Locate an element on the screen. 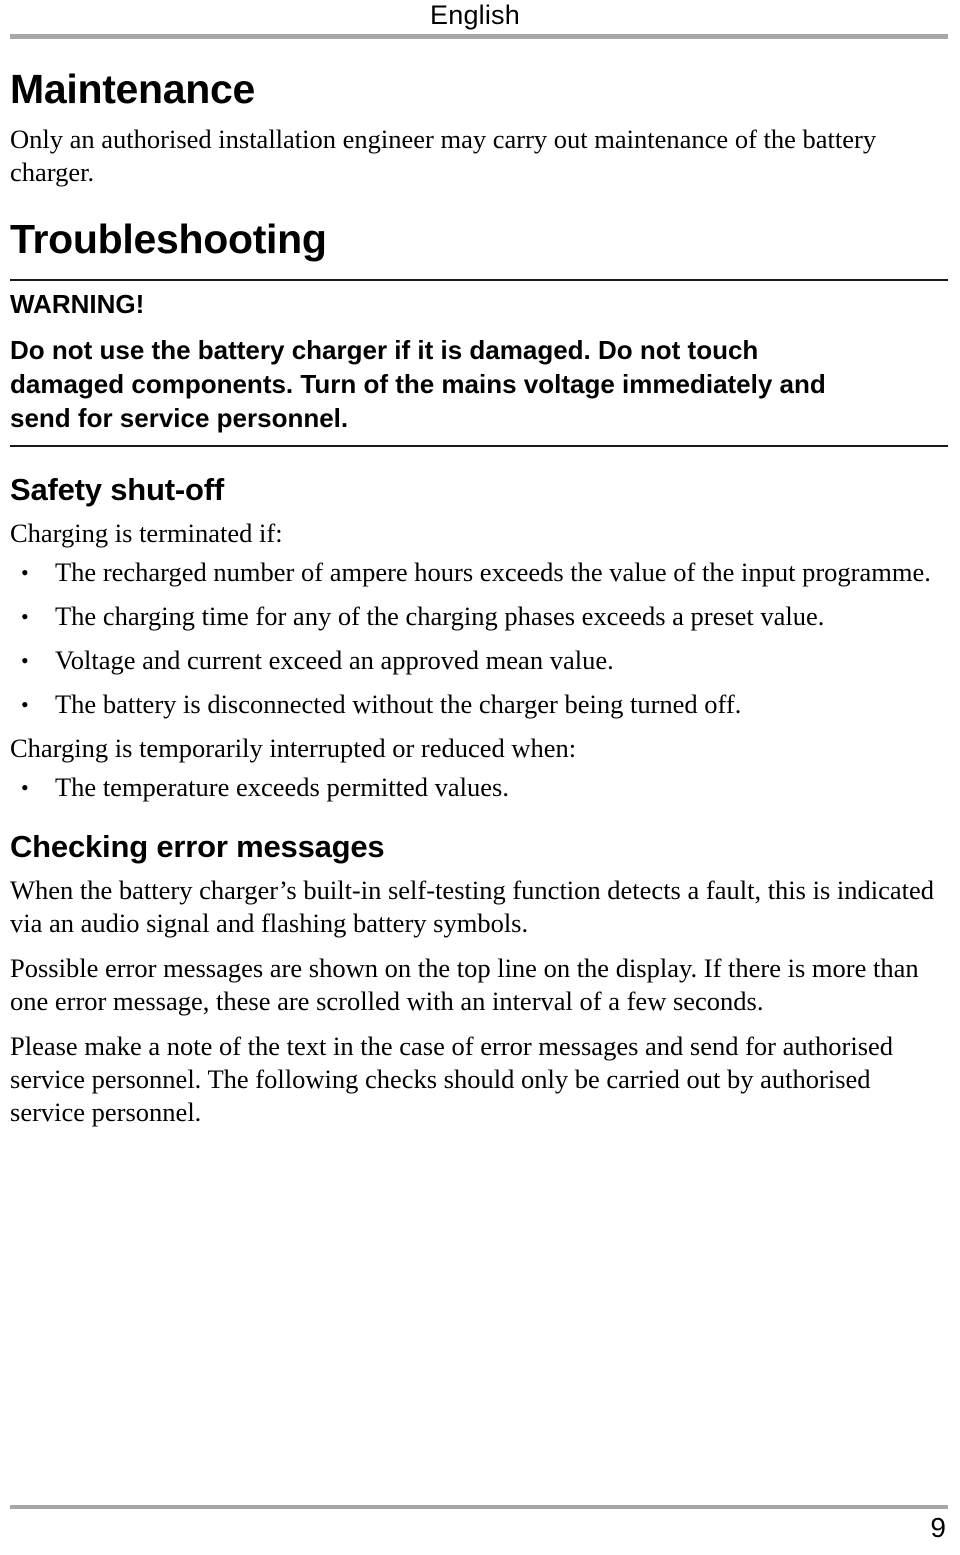 The width and height of the screenshot is (960, 1555). page-footer: 9 is located at coordinates (479, 1525).